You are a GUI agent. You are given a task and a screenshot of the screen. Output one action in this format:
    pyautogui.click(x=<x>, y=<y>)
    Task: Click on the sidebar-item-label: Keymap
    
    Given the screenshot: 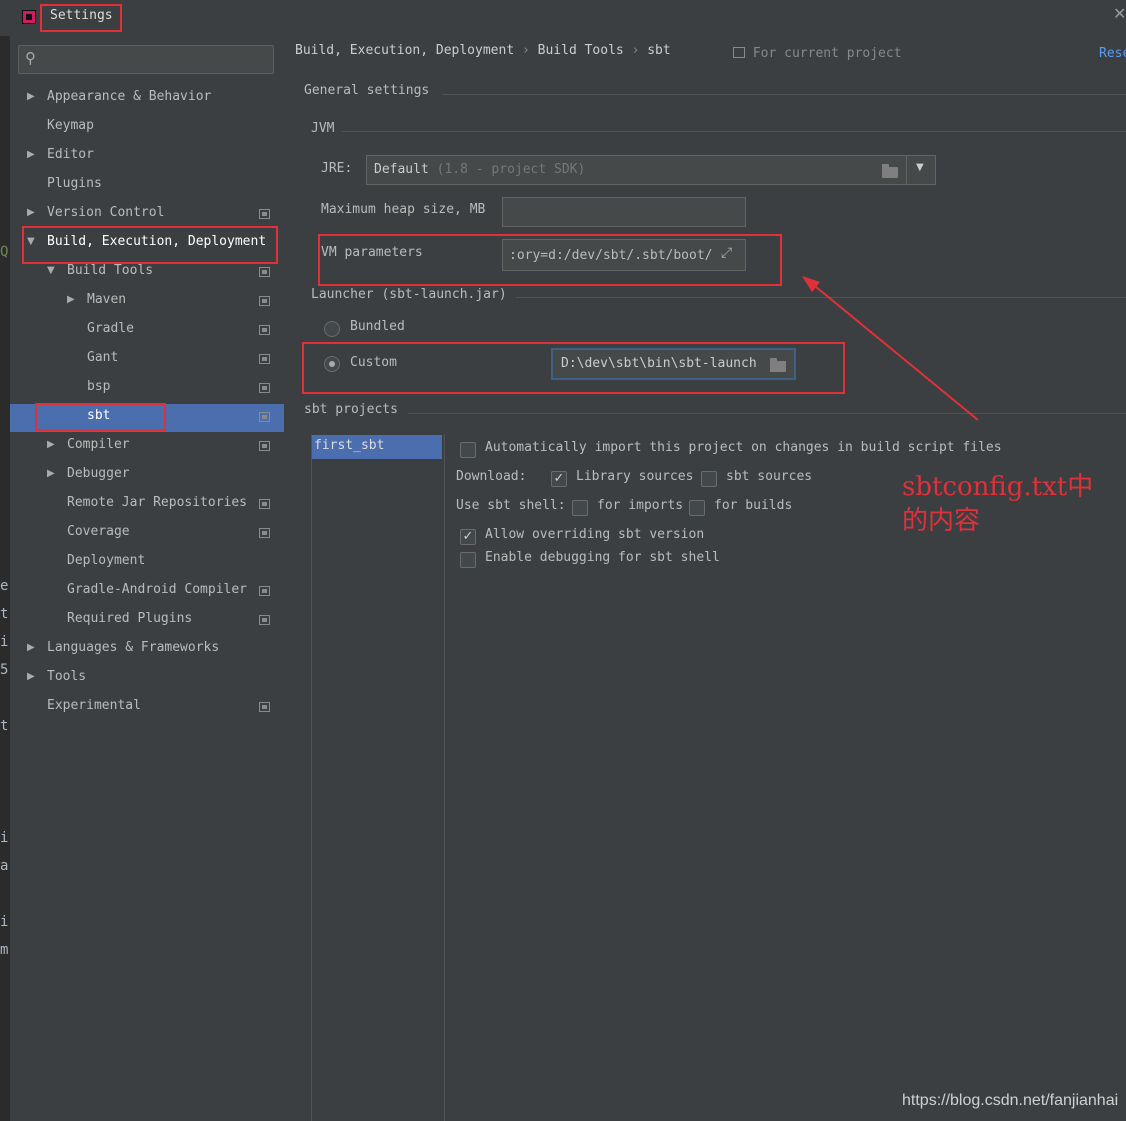 What is the action you would take?
    pyautogui.click(x=70, y=125)
    